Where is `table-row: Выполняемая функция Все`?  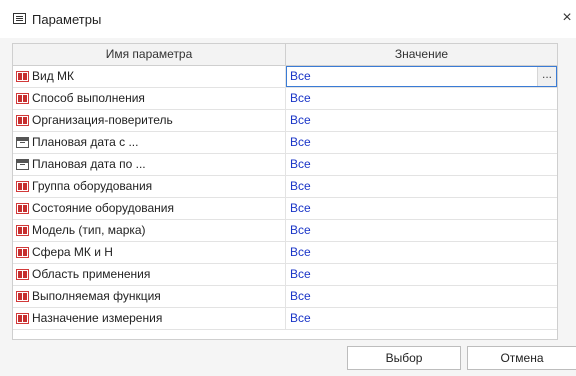
table-row: Выполняемая функция Все is located at coordinates (285, 297).